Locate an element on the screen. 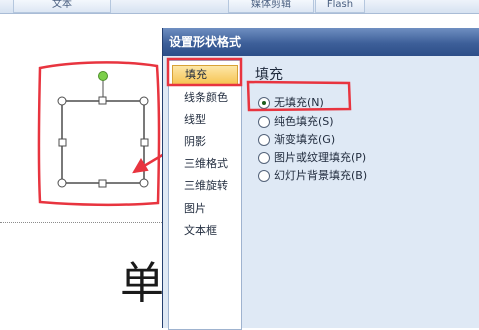  annotation-overlay-dialog is located at coordinates (259, 84).